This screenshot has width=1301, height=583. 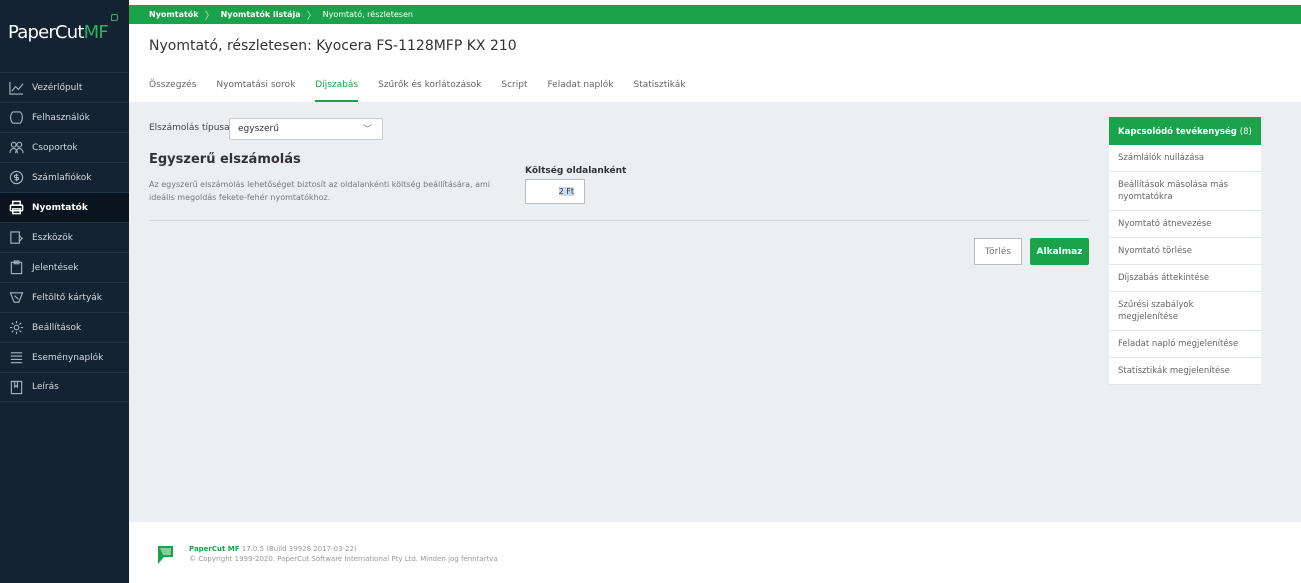 What do you see at coordinates (57, 327) in the screenshot?
I see `sidebar-item-label: Beállítások` at bounding box center [57, 327].